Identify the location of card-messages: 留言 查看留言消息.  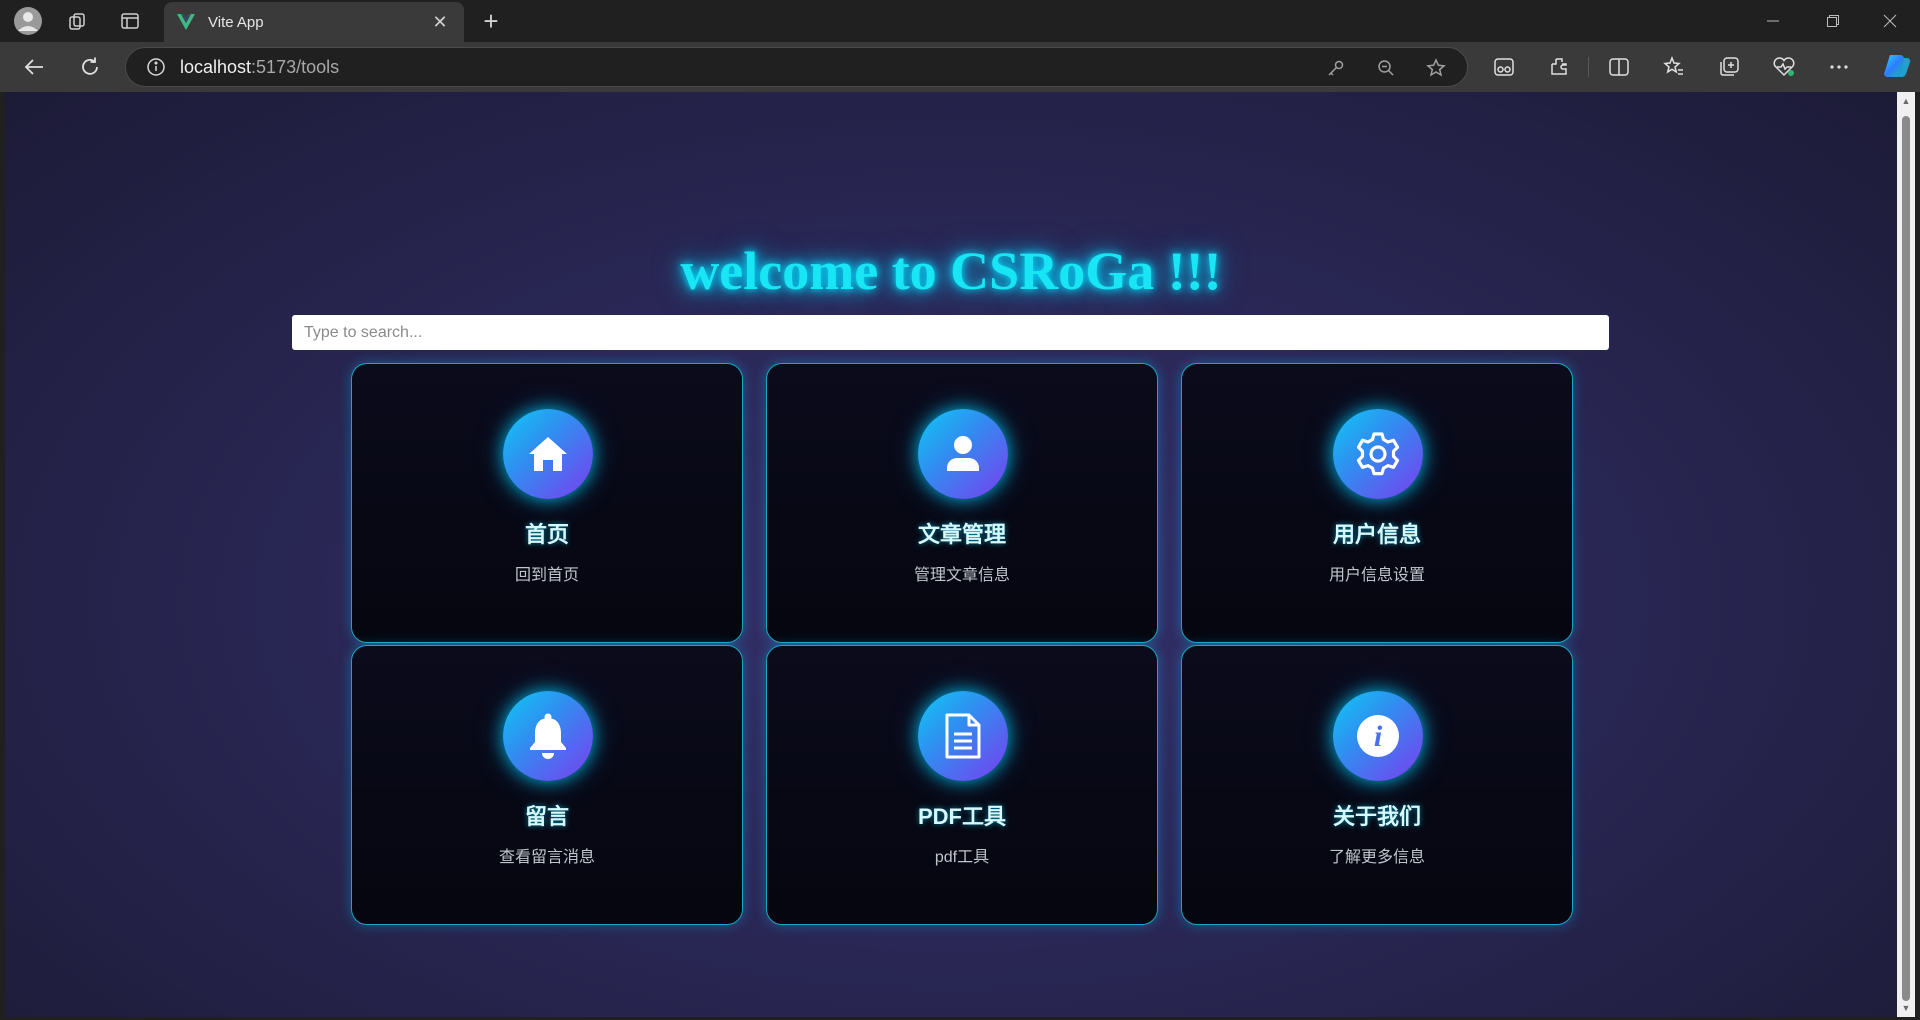
(547, 785).